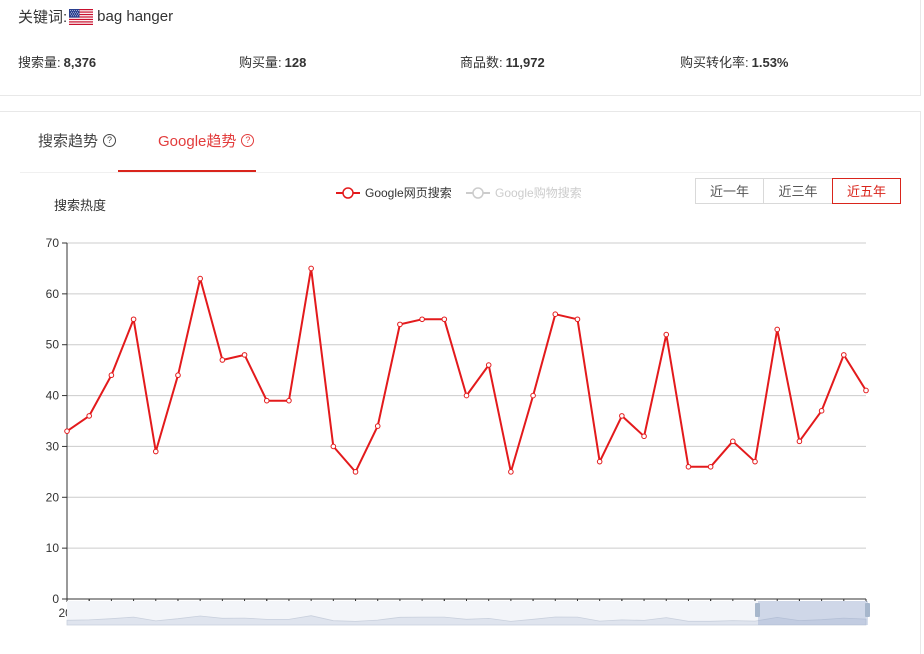  Describe the element at coordinates (53, 243) in the screenshot. I see `y-tick-label: 70` at that location.